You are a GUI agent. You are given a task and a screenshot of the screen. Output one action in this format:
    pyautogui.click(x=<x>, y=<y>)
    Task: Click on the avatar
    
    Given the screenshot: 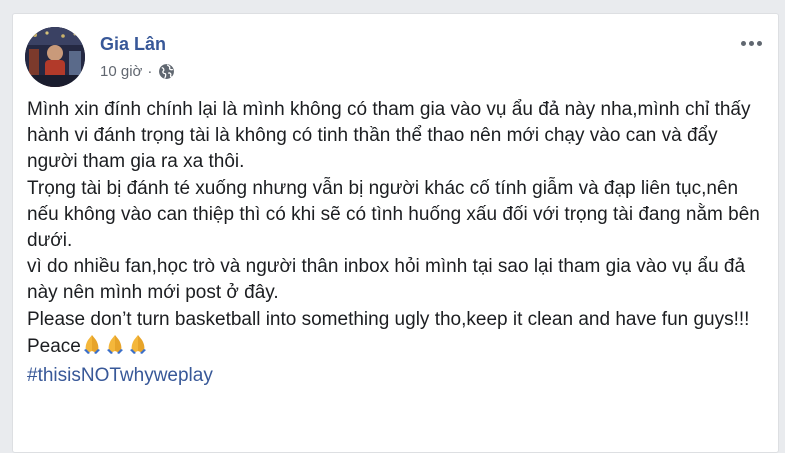 What is the action you would take?
    pyautogui.click(x=55, y=57)
    